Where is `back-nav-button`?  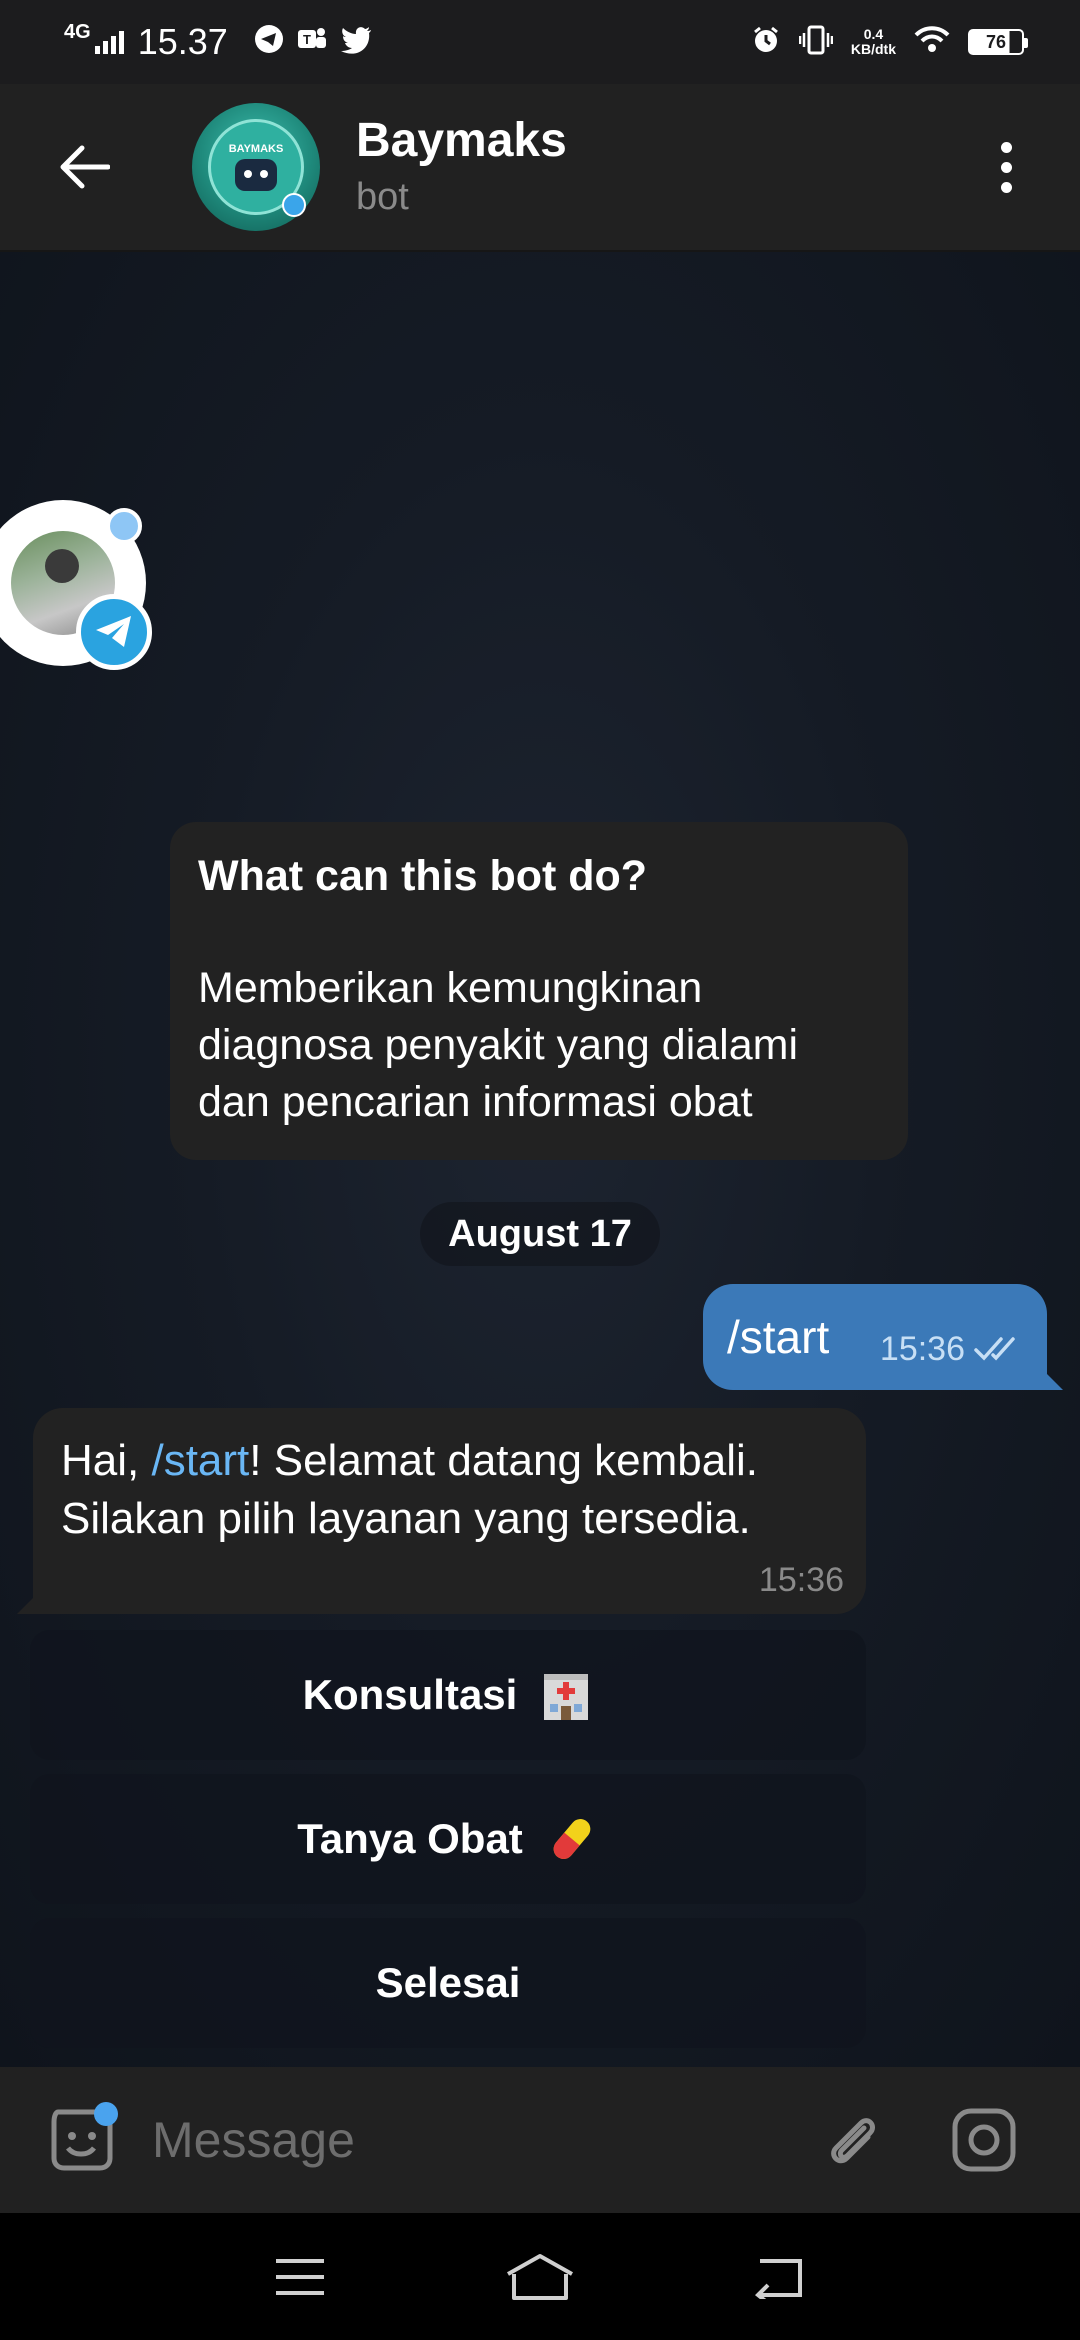 back-nav-button is located at coordinates (780, 2277).